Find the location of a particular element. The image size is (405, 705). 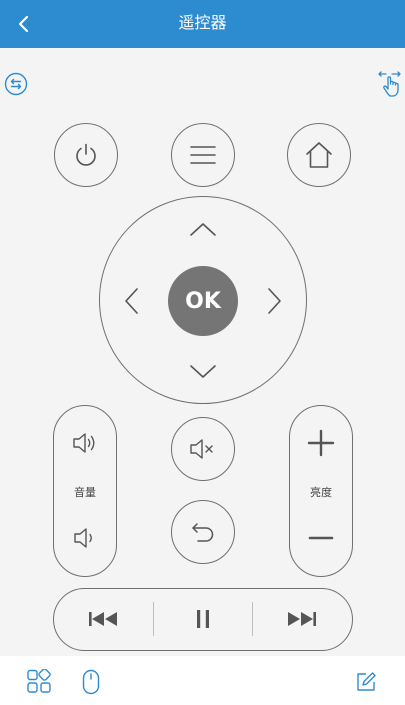

media-divider-right is located at coordinates (252, 619).